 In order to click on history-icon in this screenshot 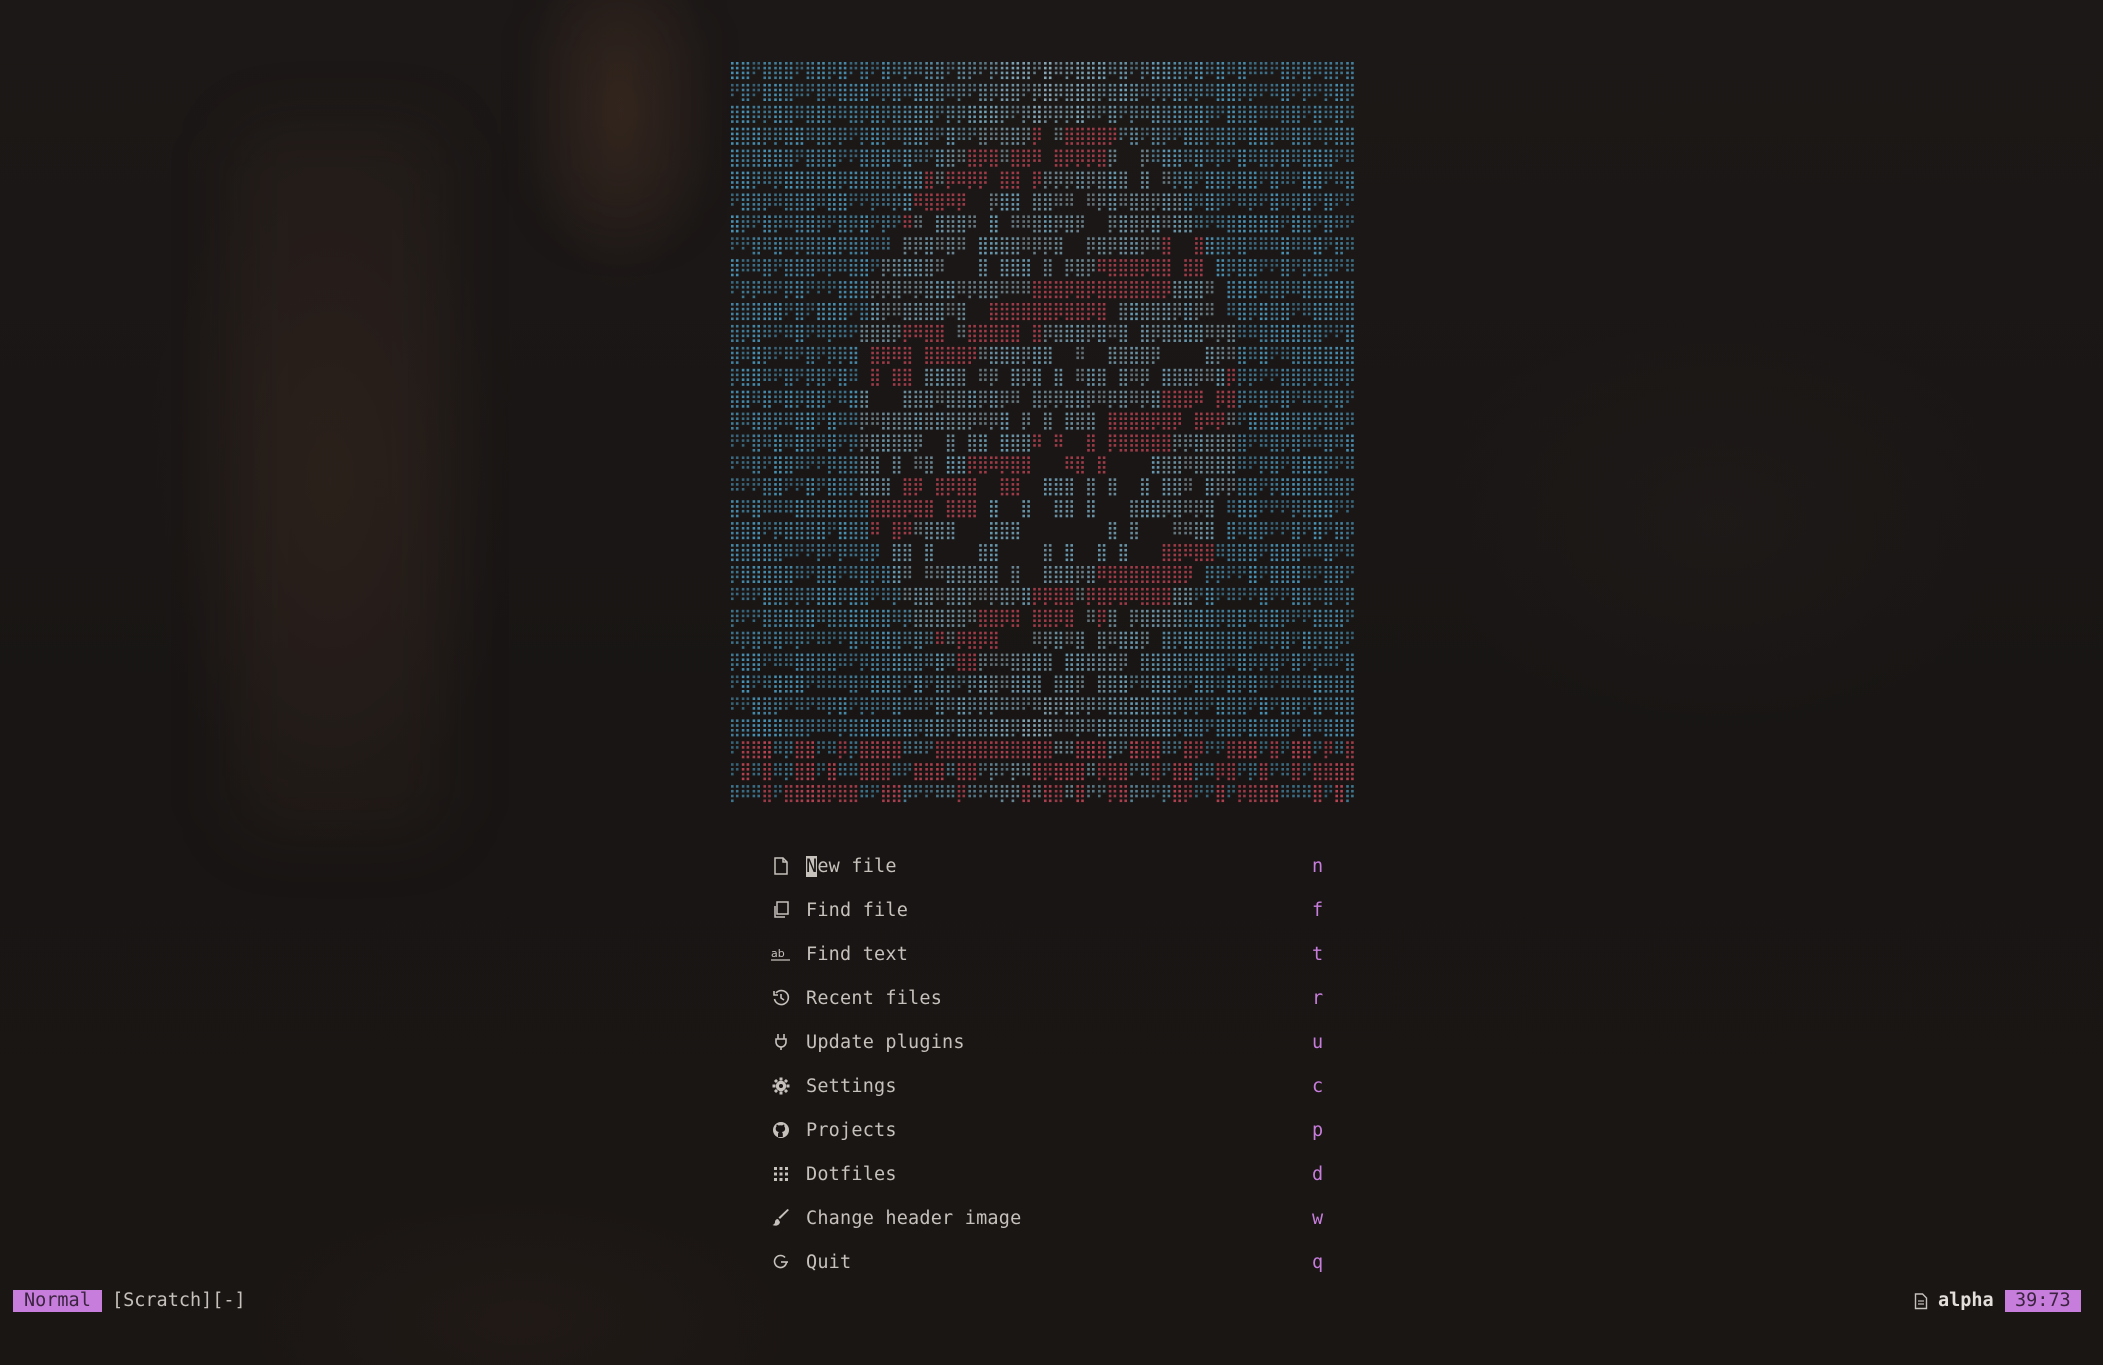, I will do `click(781, 998)`.